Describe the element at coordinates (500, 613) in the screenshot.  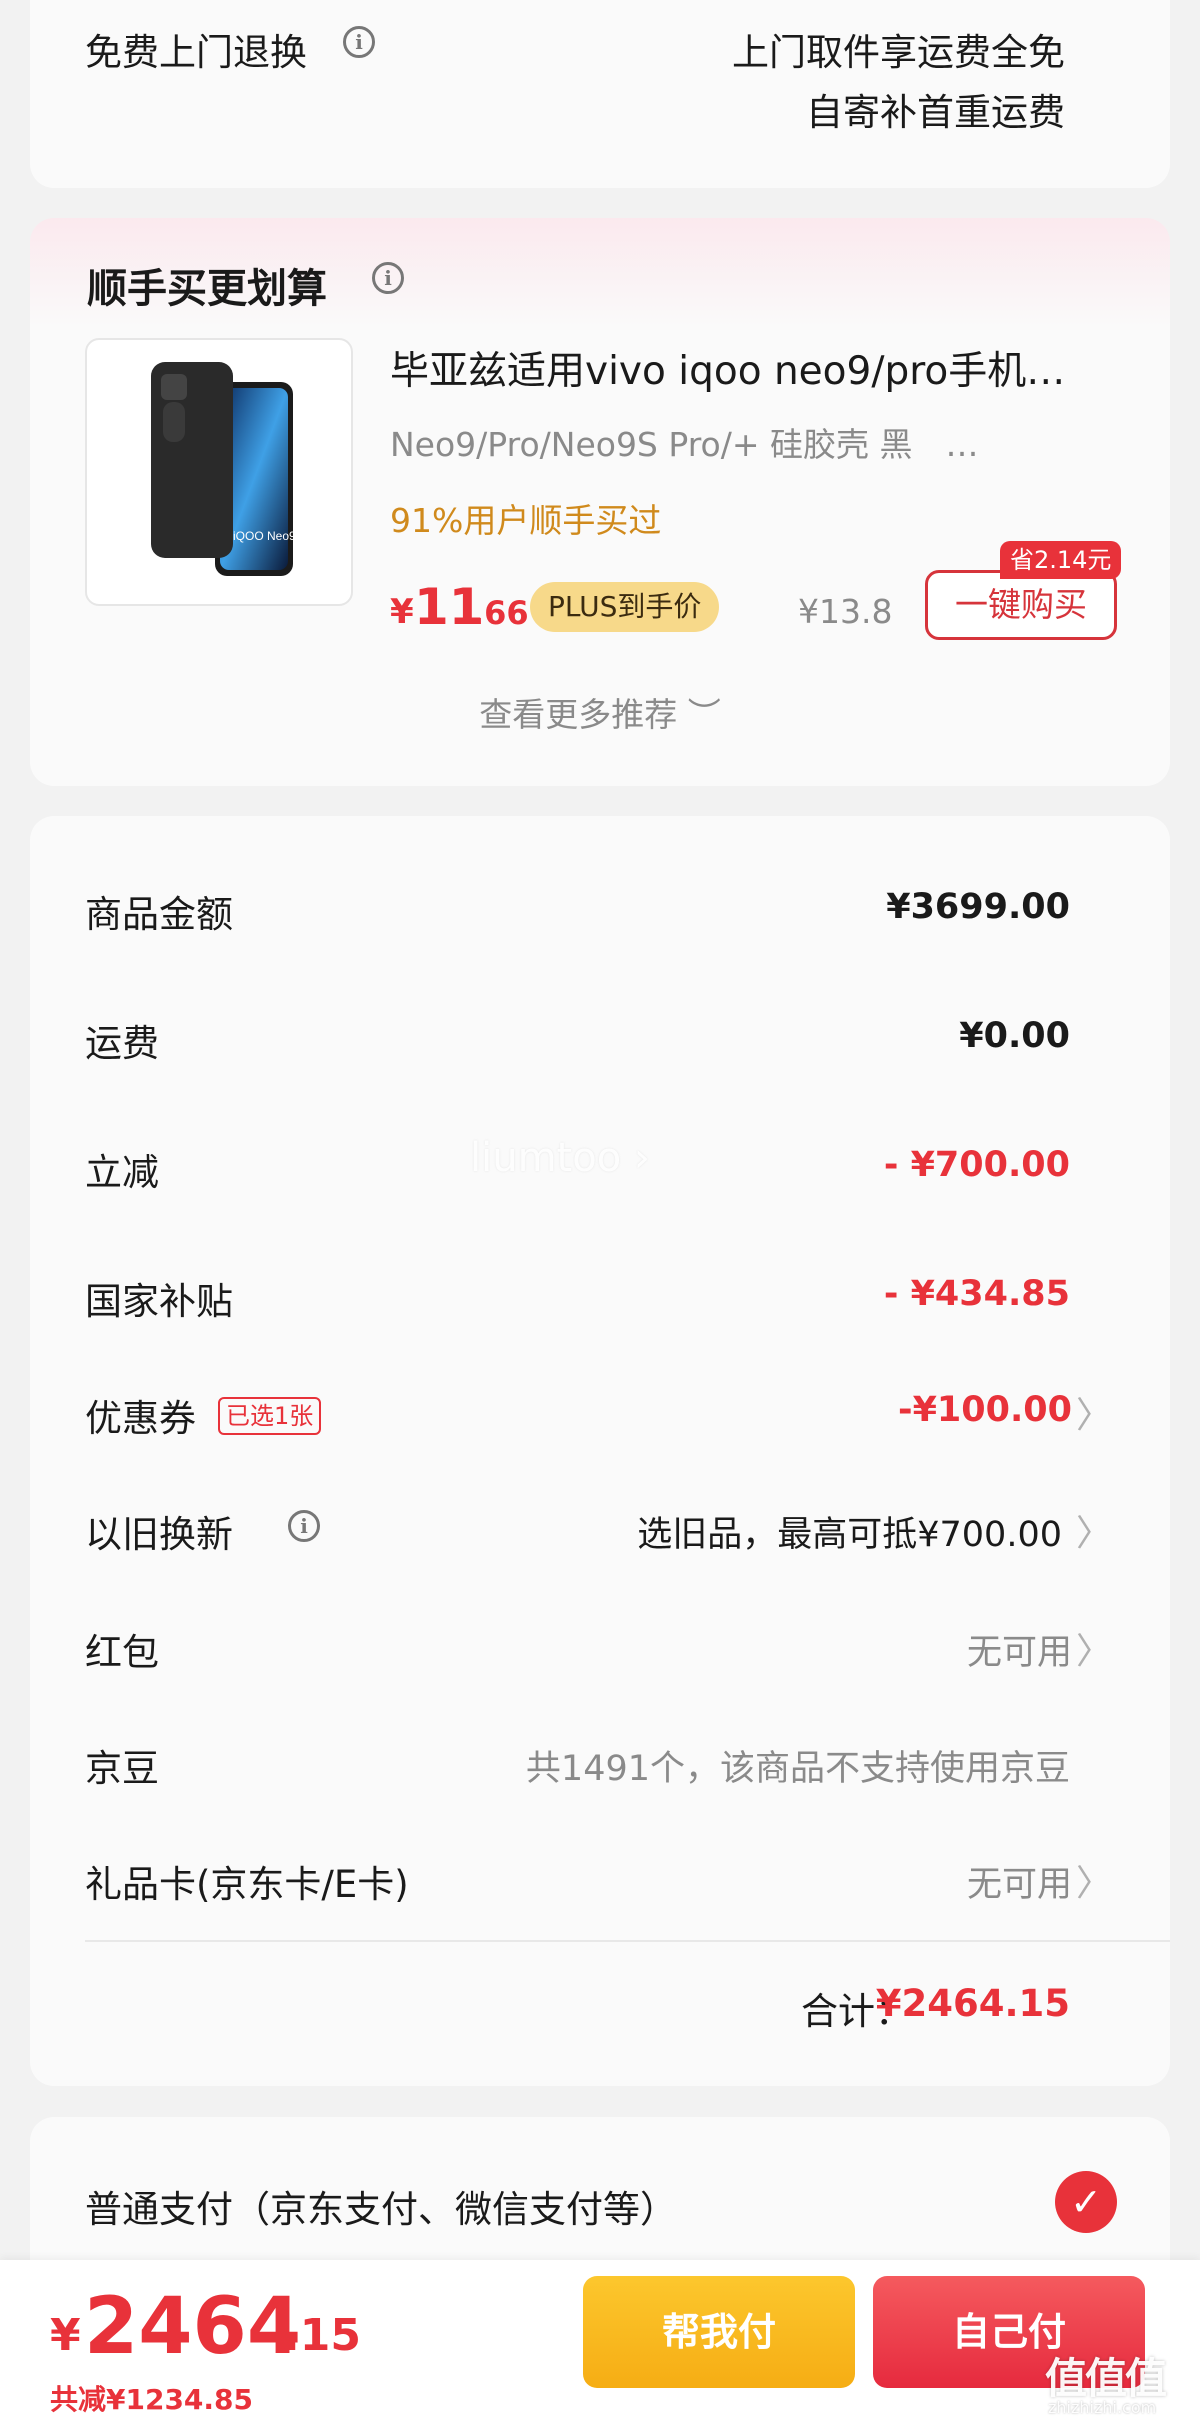
I see `price-decimal: .66` at that location.